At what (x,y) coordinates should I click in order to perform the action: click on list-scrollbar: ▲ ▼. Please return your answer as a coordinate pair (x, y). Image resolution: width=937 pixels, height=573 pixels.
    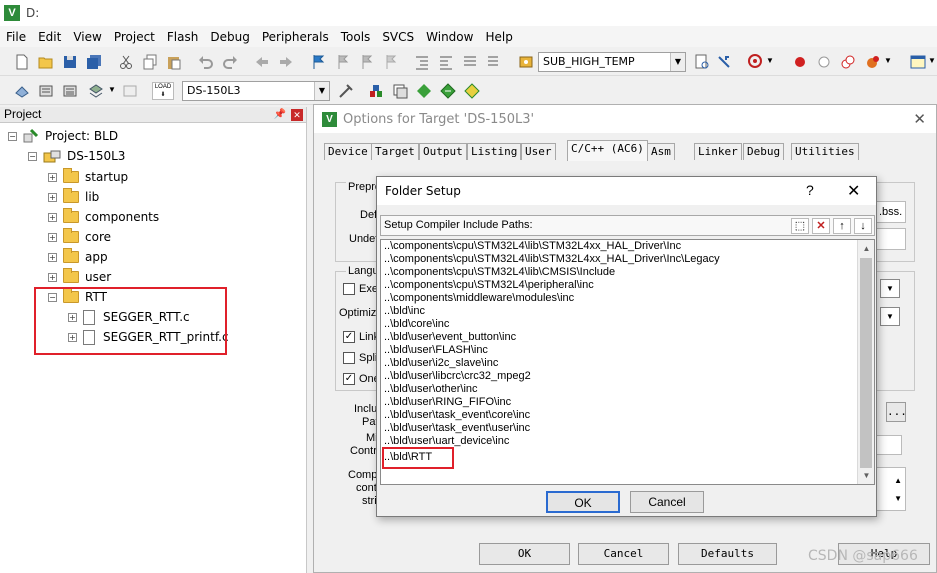
    Looking at the image, I should click on (865, 362).